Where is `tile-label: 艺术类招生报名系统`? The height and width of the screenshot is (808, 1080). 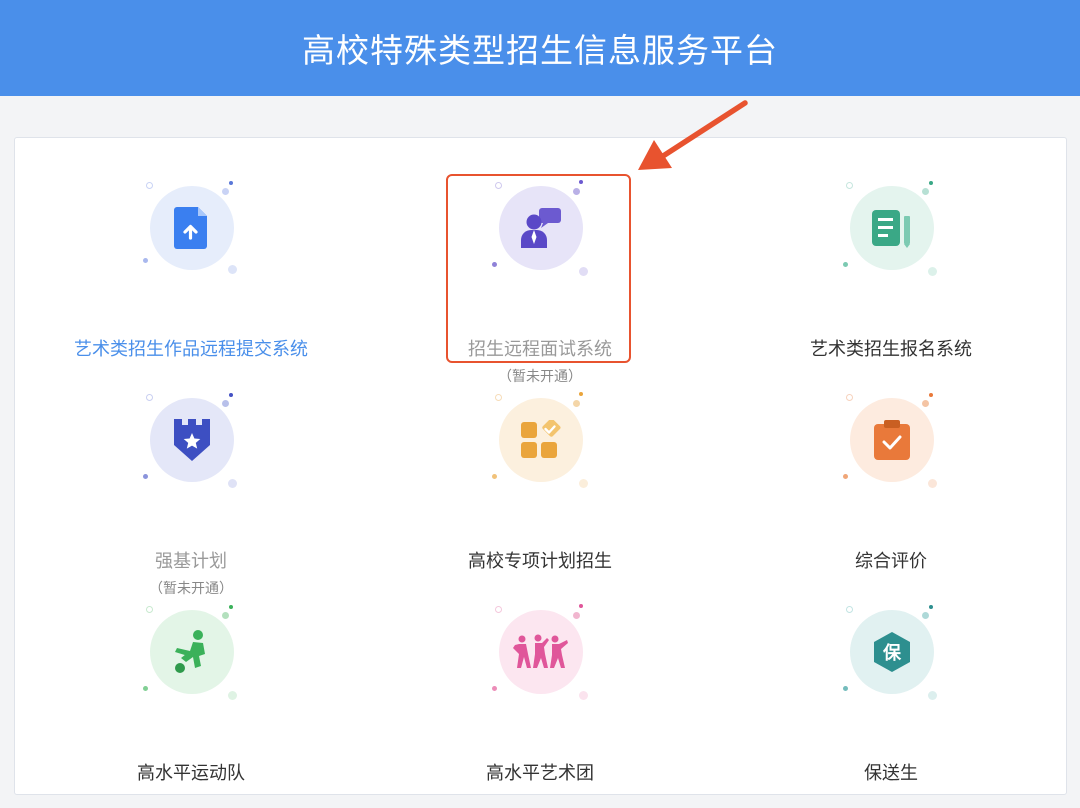 tile-label: 艺术类招生报名系统 is located at coordinates (891, 349).